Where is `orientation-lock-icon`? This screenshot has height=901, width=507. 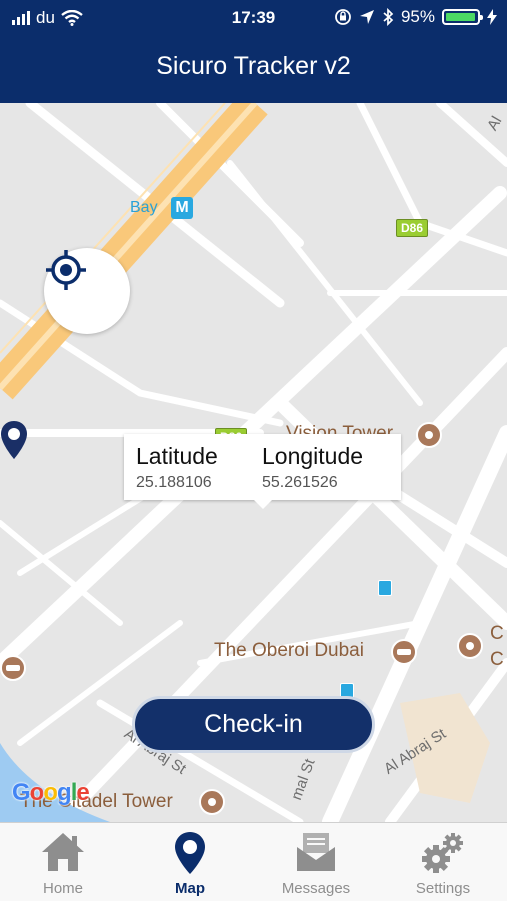
orientation-lock-icon is located at coordinates (343, 17).